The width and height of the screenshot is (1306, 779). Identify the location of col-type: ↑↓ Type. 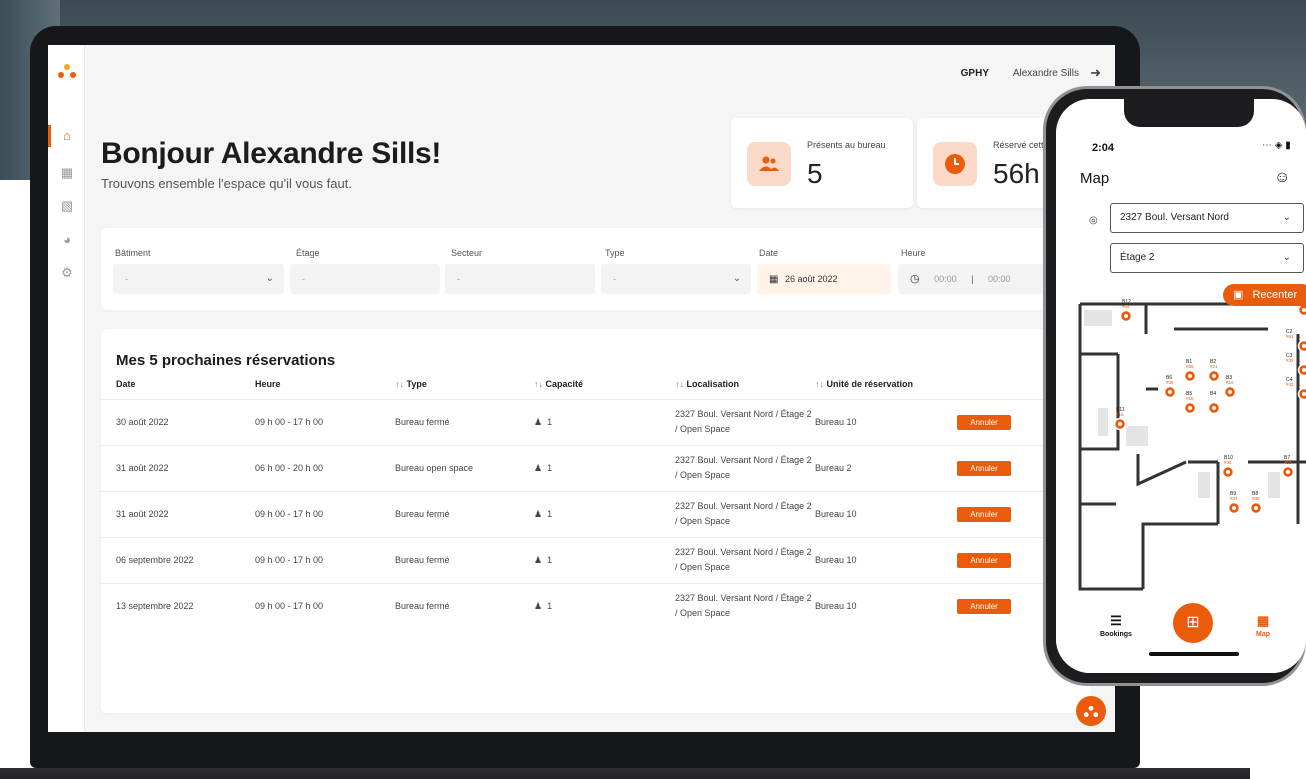
(411, 384).